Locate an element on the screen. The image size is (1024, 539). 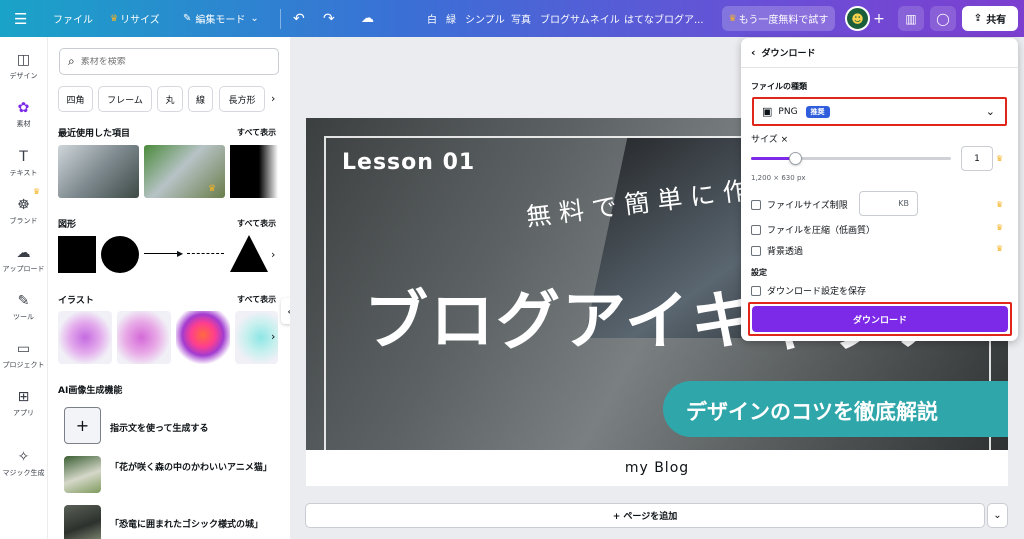
pencil-icon: ✎ is located at coordinates (187, 18).